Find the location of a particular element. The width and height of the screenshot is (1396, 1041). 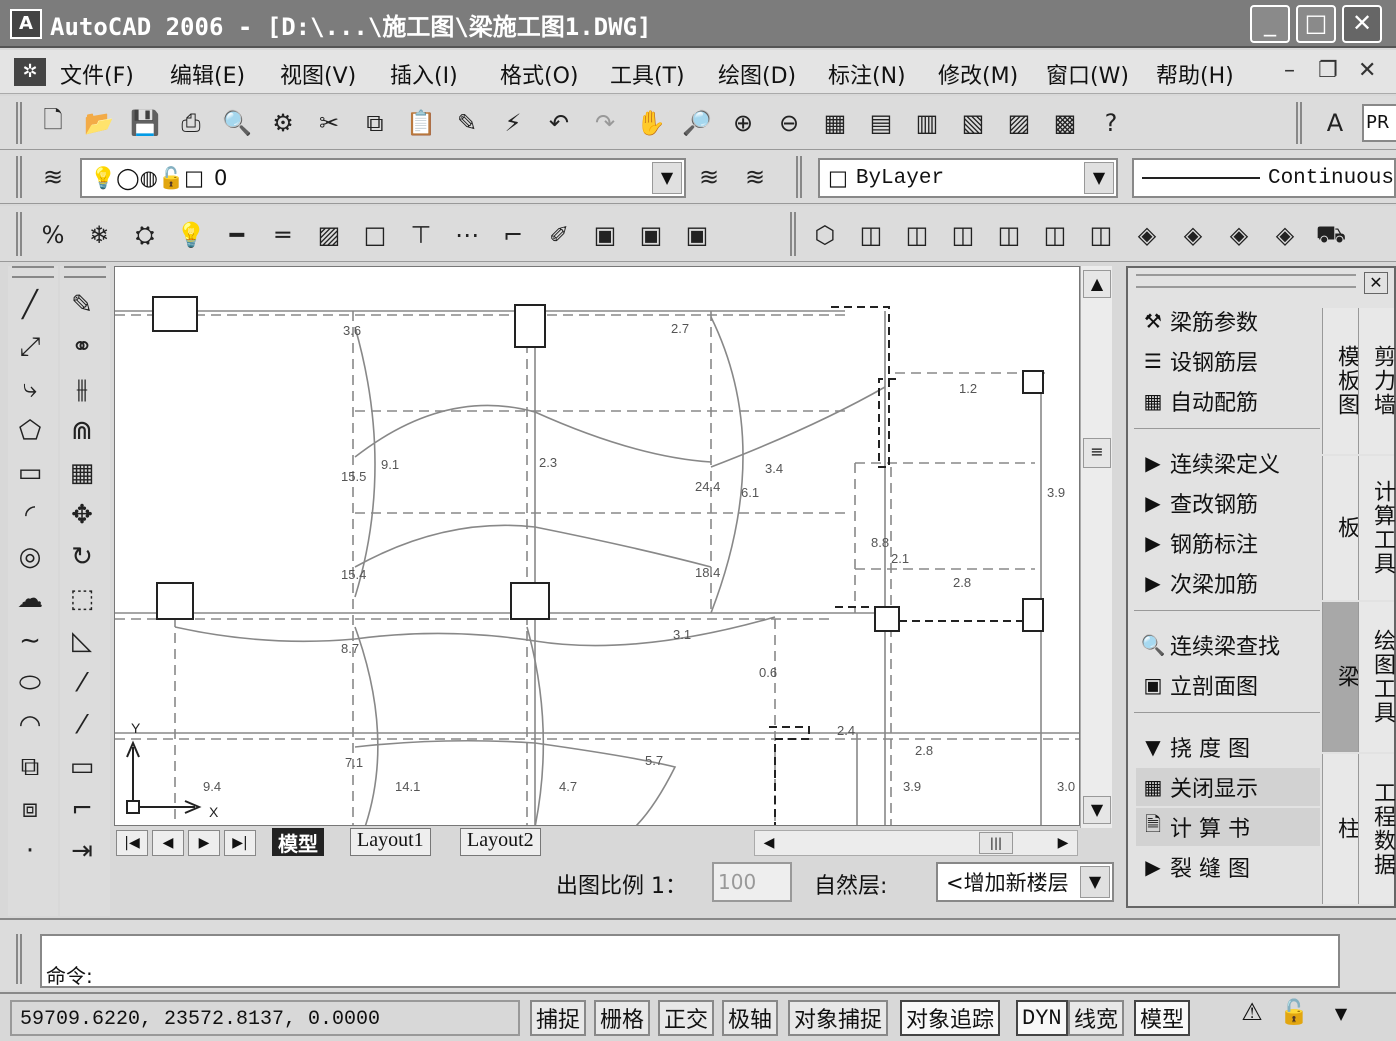

dim-aligned-icon: ⋯ is located at coordinates (467, 235).